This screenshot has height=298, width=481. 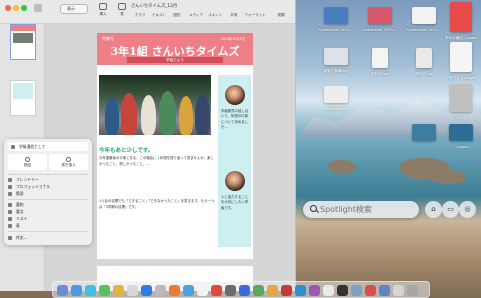 I want to click on menu-item-friendly: フレンドリー, so click(x=23, y=180).